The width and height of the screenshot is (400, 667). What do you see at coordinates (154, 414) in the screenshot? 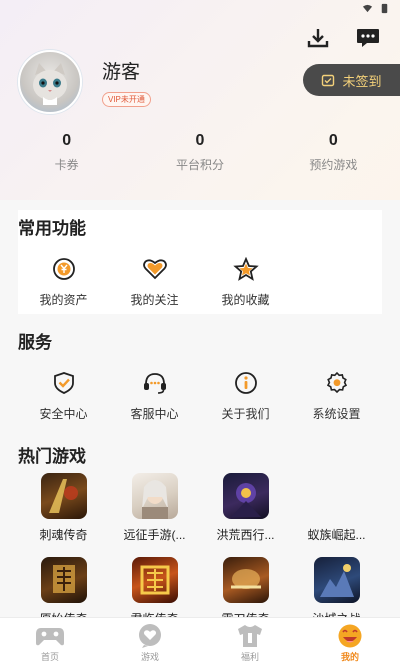
I see `menu-label: 客服中心` at bounding box center [154, 414].